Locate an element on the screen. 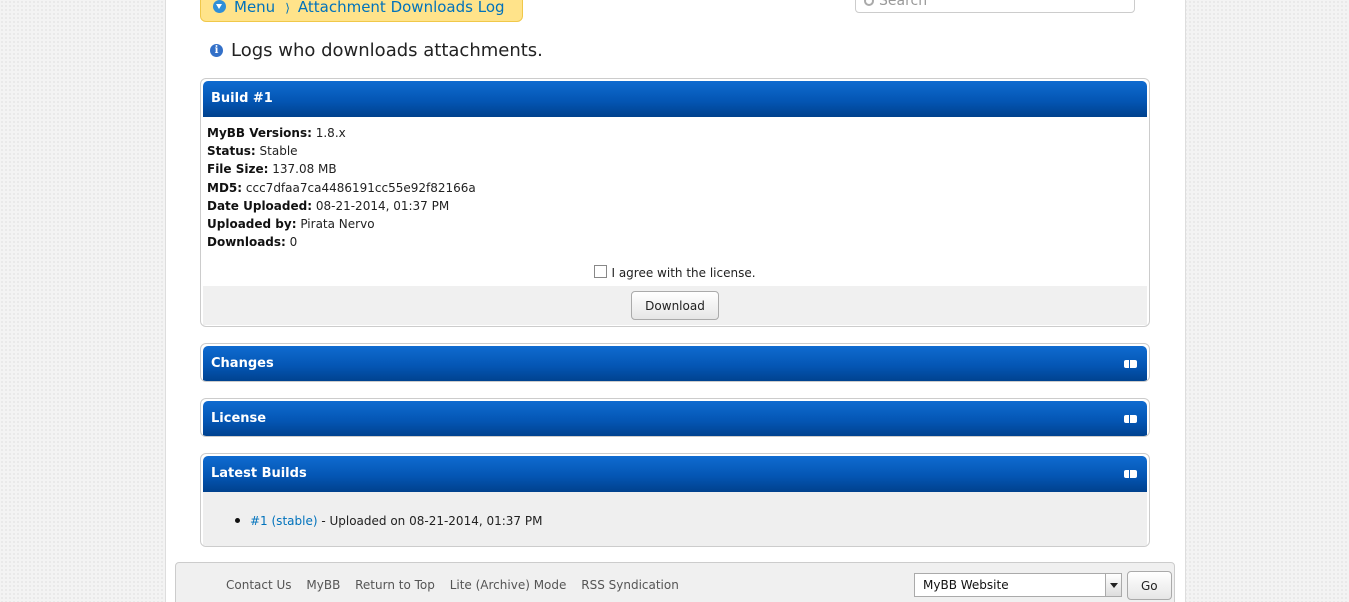 This screenshot has width=1349, height=602. theme-select: MyBB Website is located at coordinates (1018, 585).